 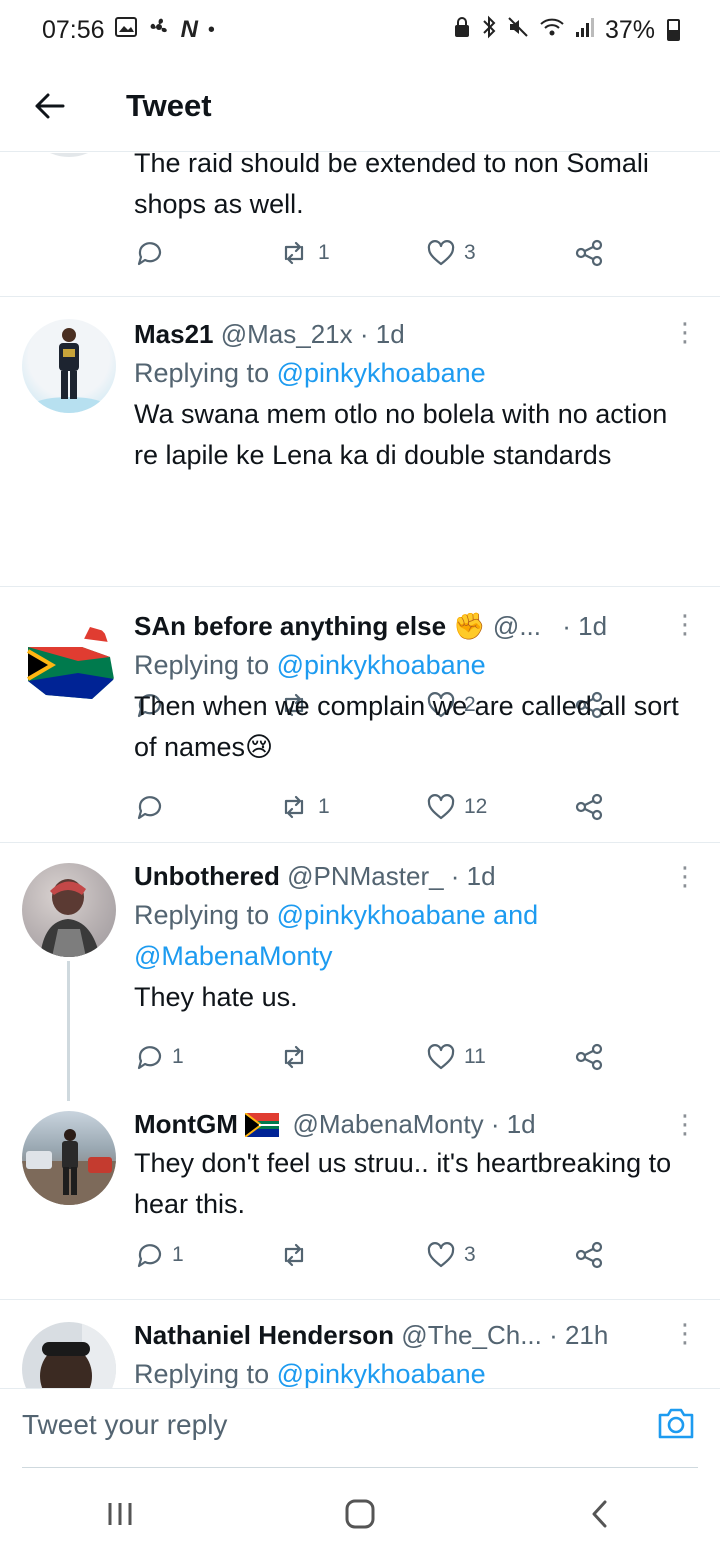 I want to click on arrow-left-icon, so click(x=50, y=105).